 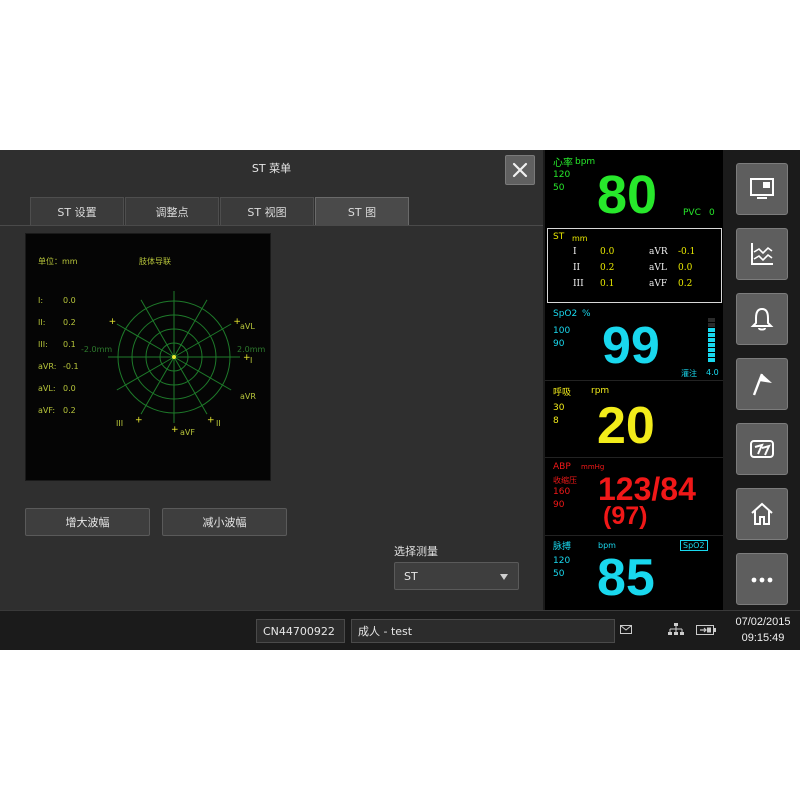 What do you see at coordinates (69, 344) in the screenshot?
I see `lead-value: 0.1` at bounding box center [69, 344].